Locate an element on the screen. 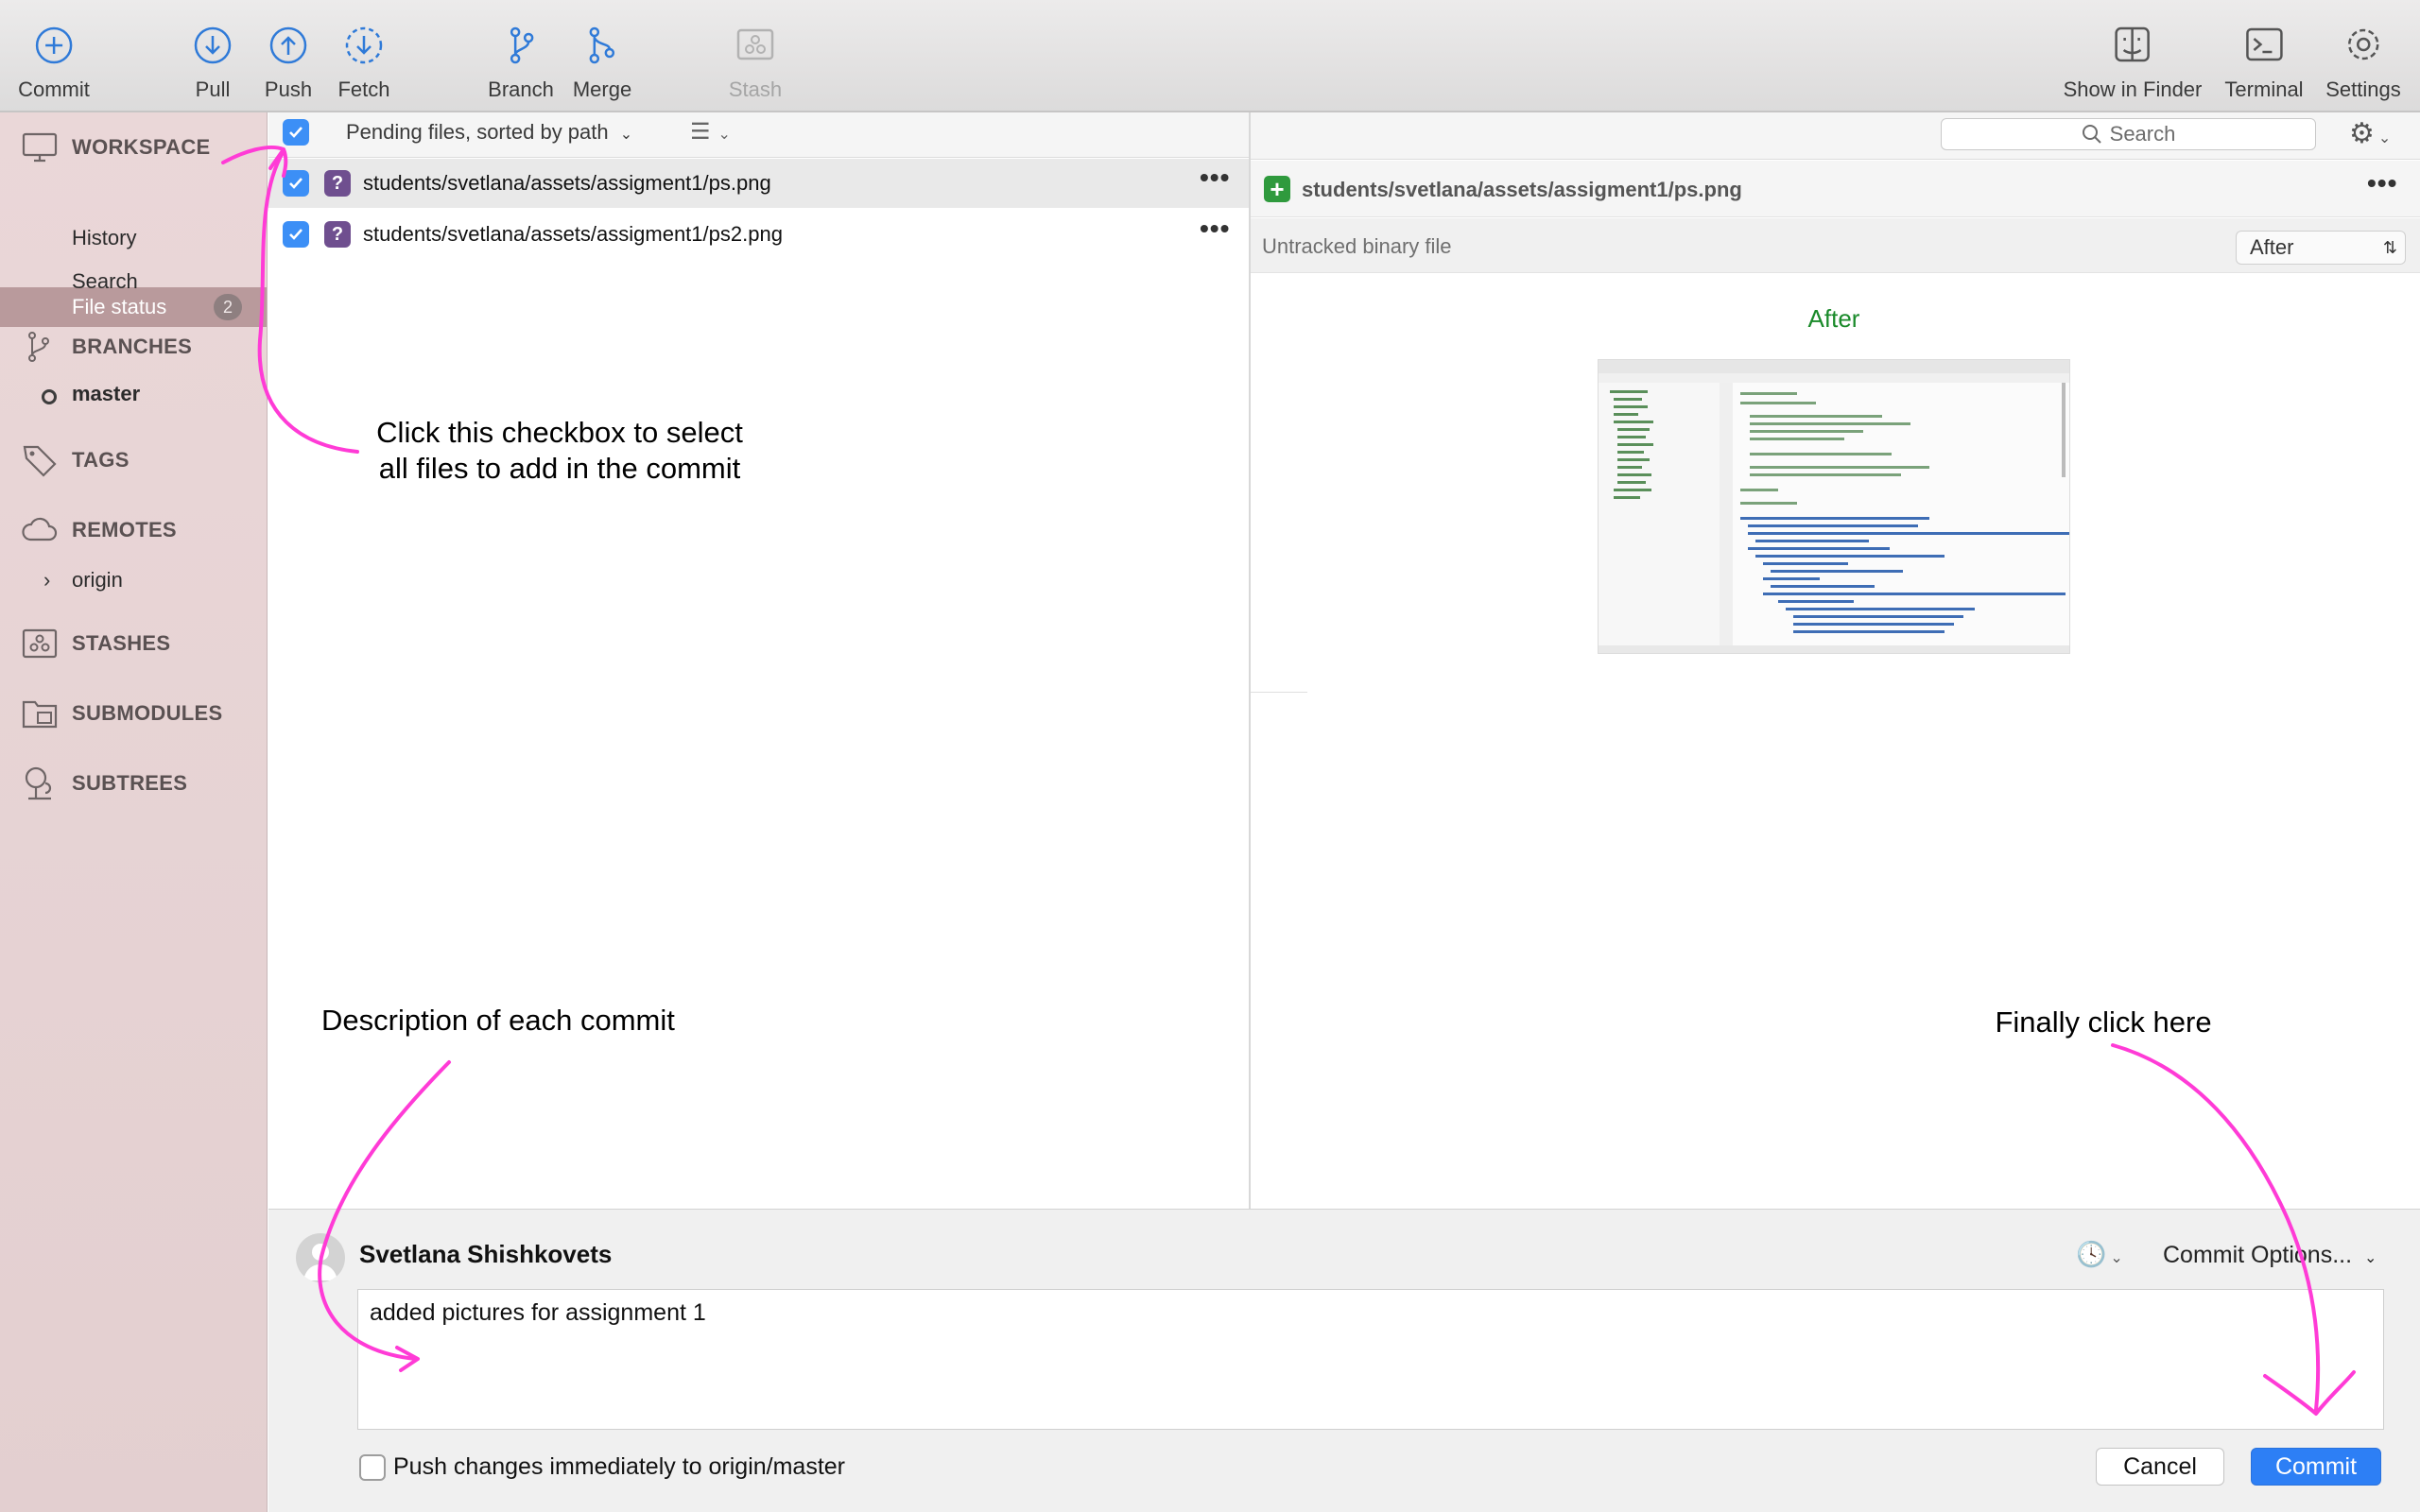  push-immediately-checkbox is located at coordinates (373, 1467).